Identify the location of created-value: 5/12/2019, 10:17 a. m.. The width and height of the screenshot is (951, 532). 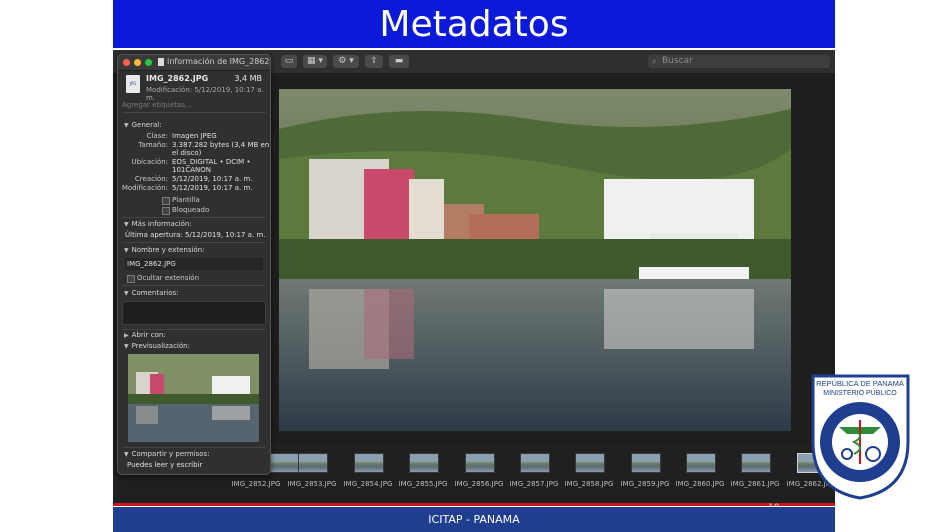
(212, 179).